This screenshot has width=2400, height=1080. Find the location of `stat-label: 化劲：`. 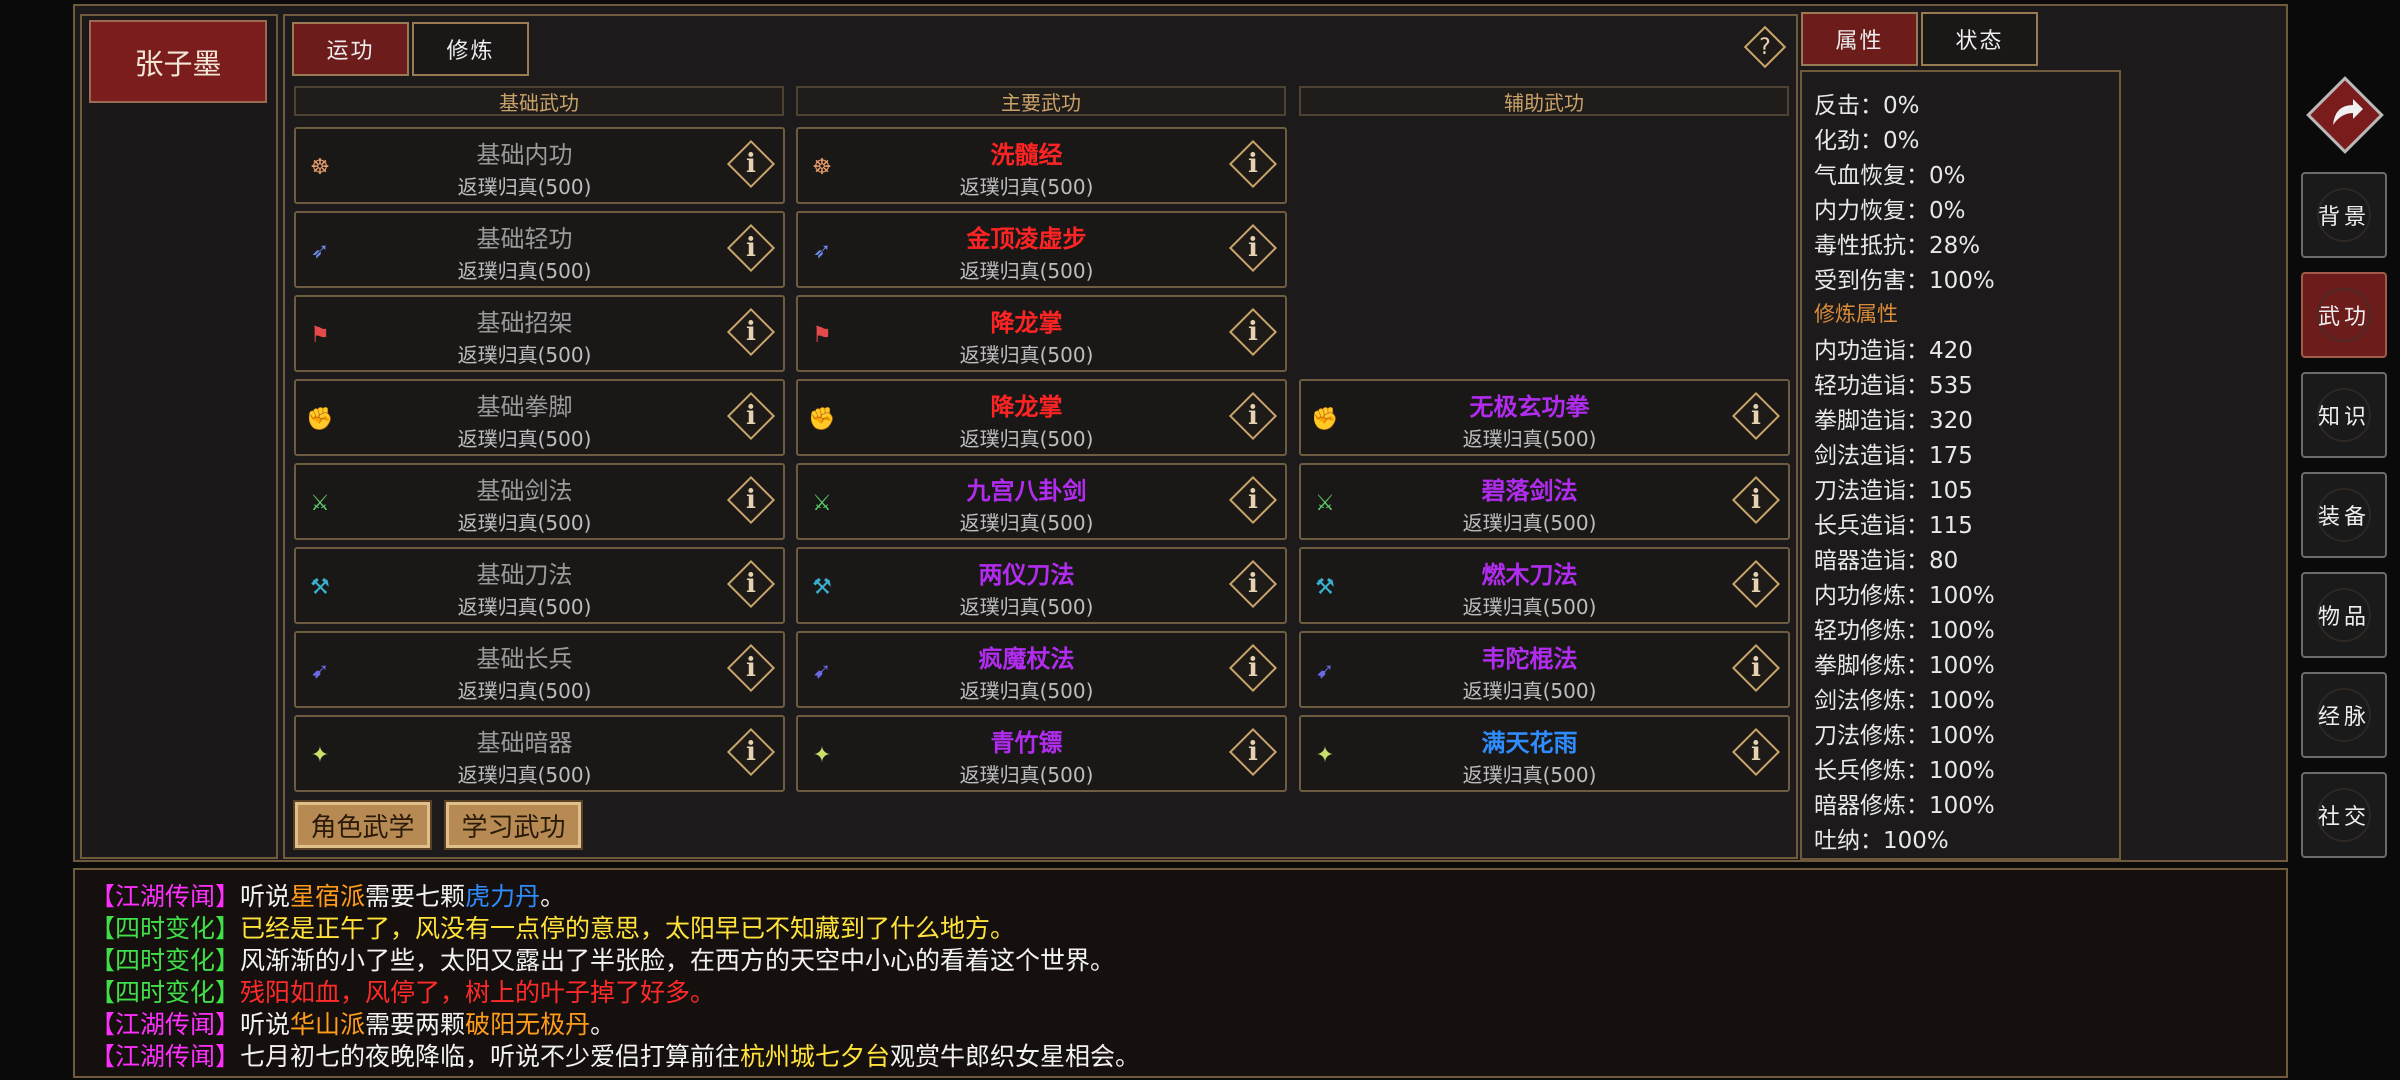

stat-label: 化劲： is located at coordinates (1848, 141).